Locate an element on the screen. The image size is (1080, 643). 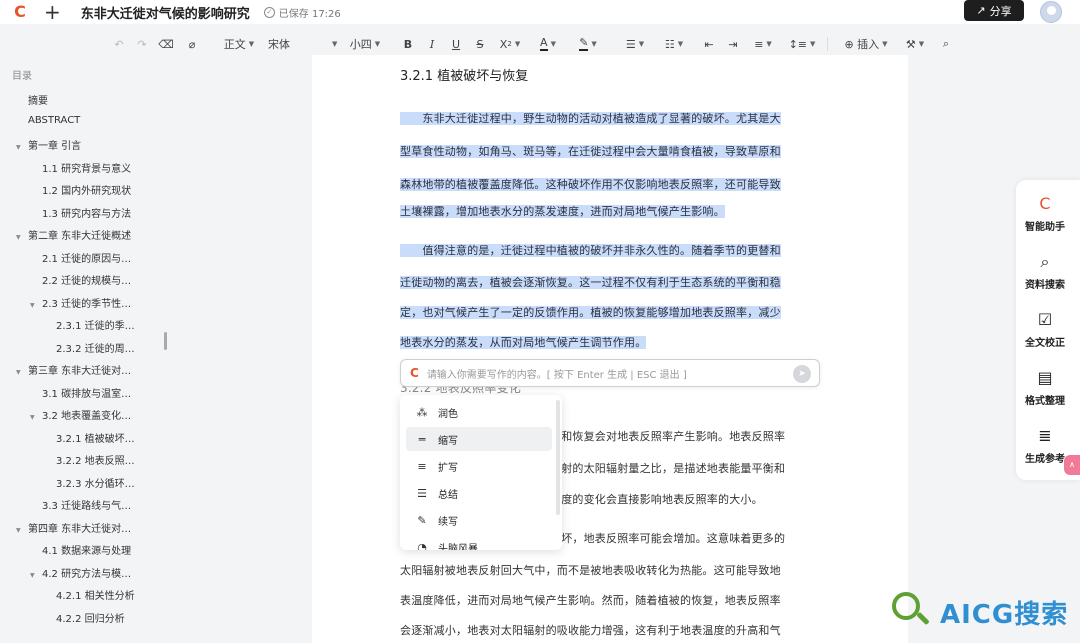
paragraph-line: 会逐渐减小，地表对太阳辐射的吸收能力增强，这有利于地表温度的升高和气 is located at coordinates (590, 630).